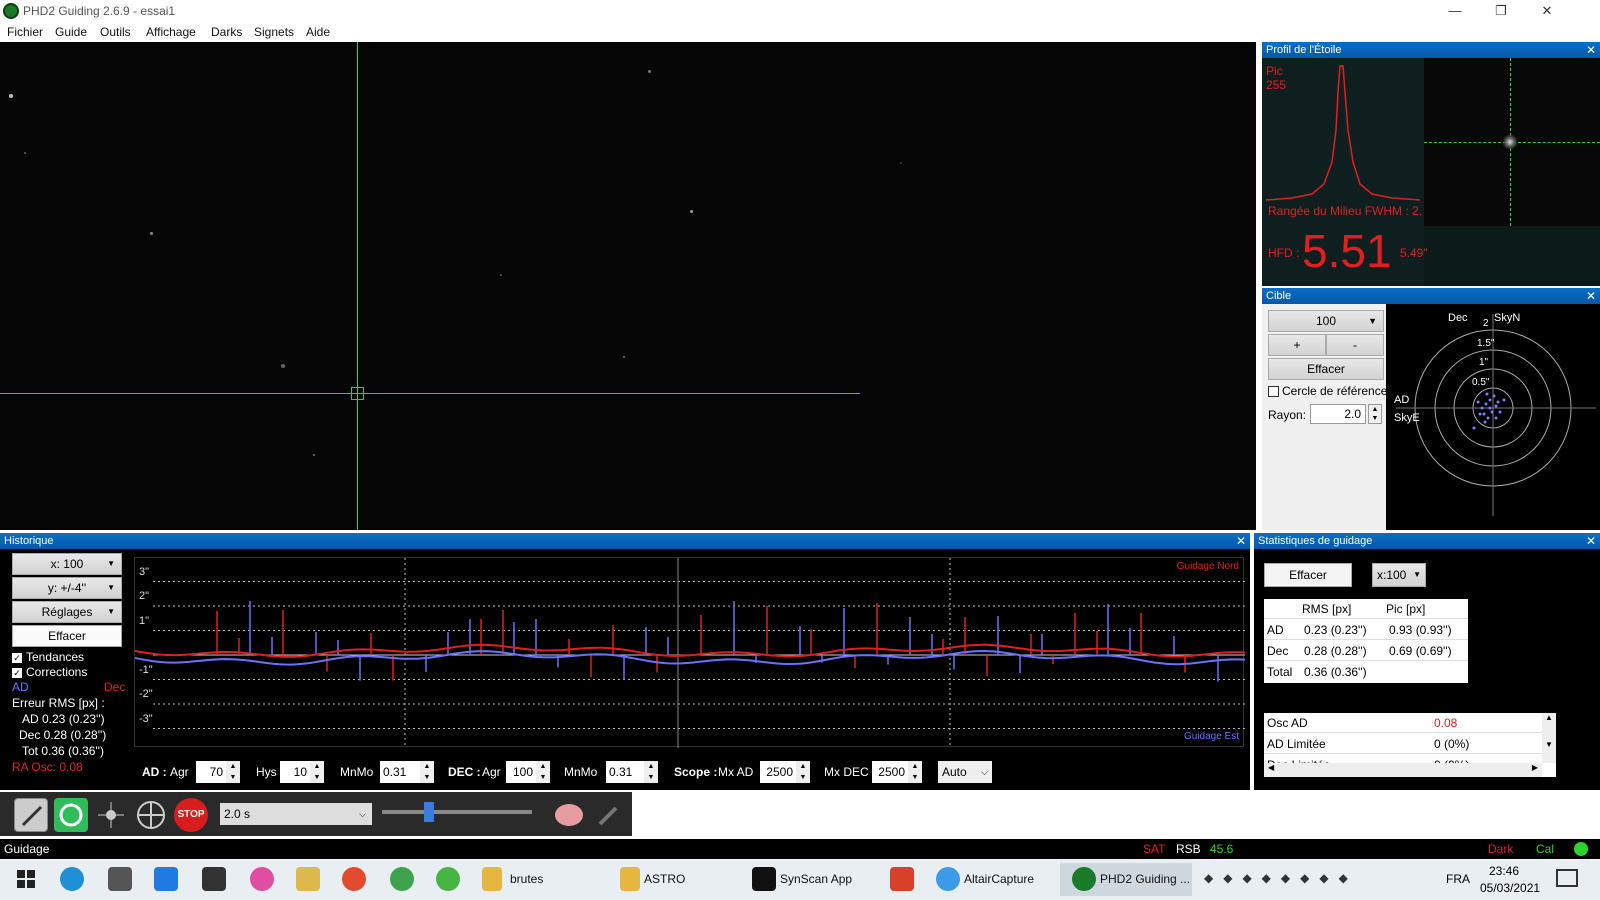  I want to click on taskbar-app-synscan: SynScan App, so click(816, 879).